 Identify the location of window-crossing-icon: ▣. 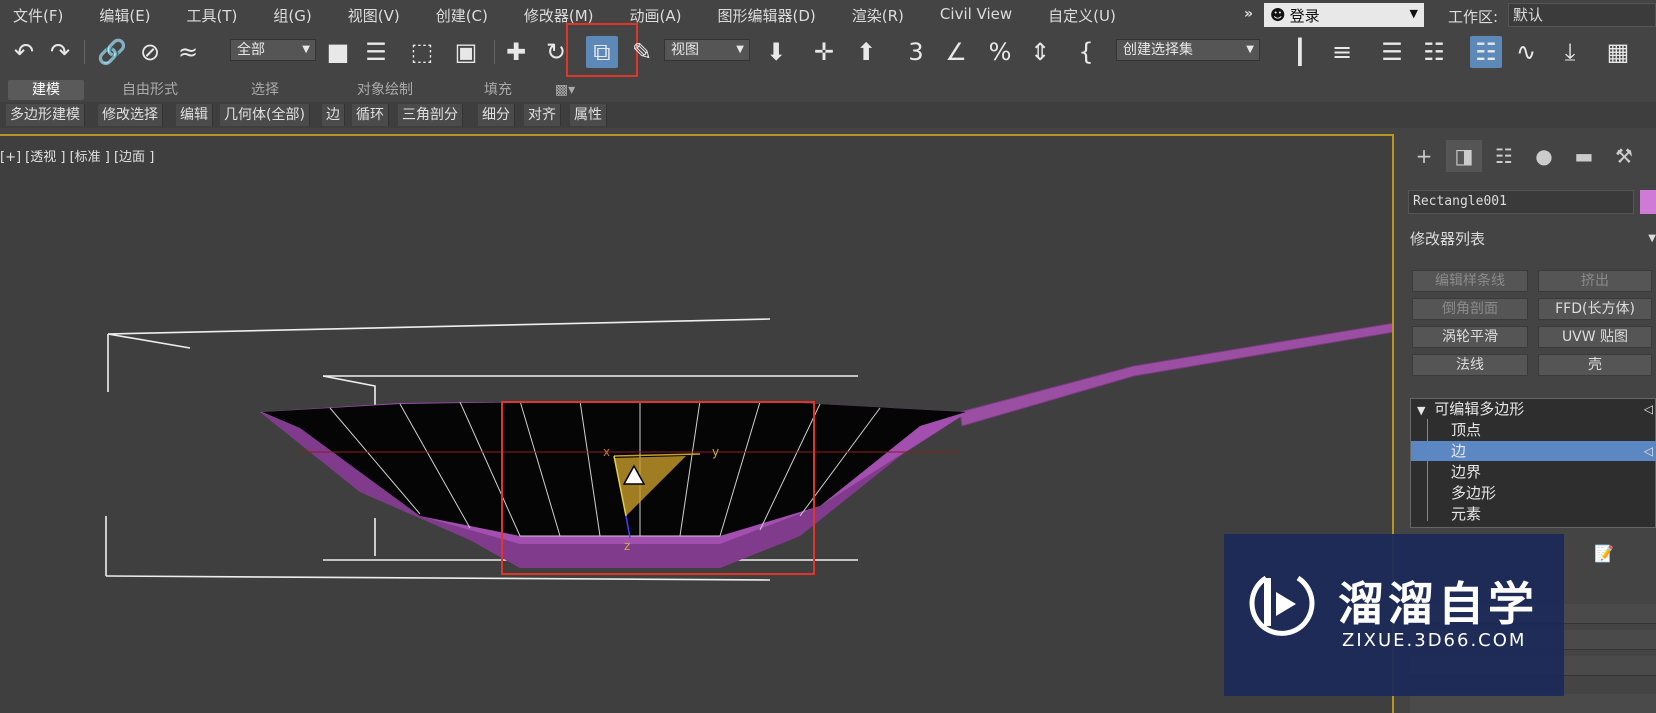
(466, 52).